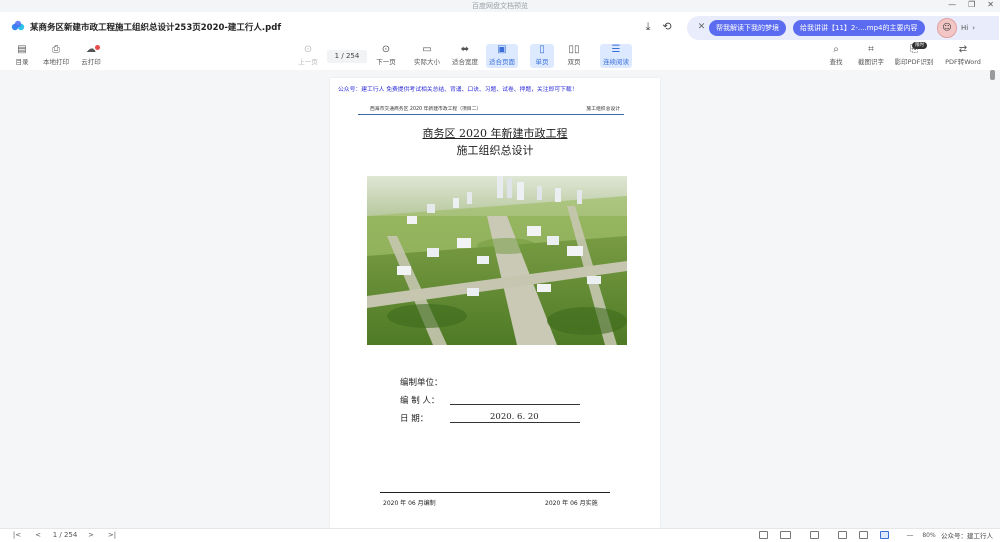  I want to click on zoom-level: 80%, so click(929, 535).